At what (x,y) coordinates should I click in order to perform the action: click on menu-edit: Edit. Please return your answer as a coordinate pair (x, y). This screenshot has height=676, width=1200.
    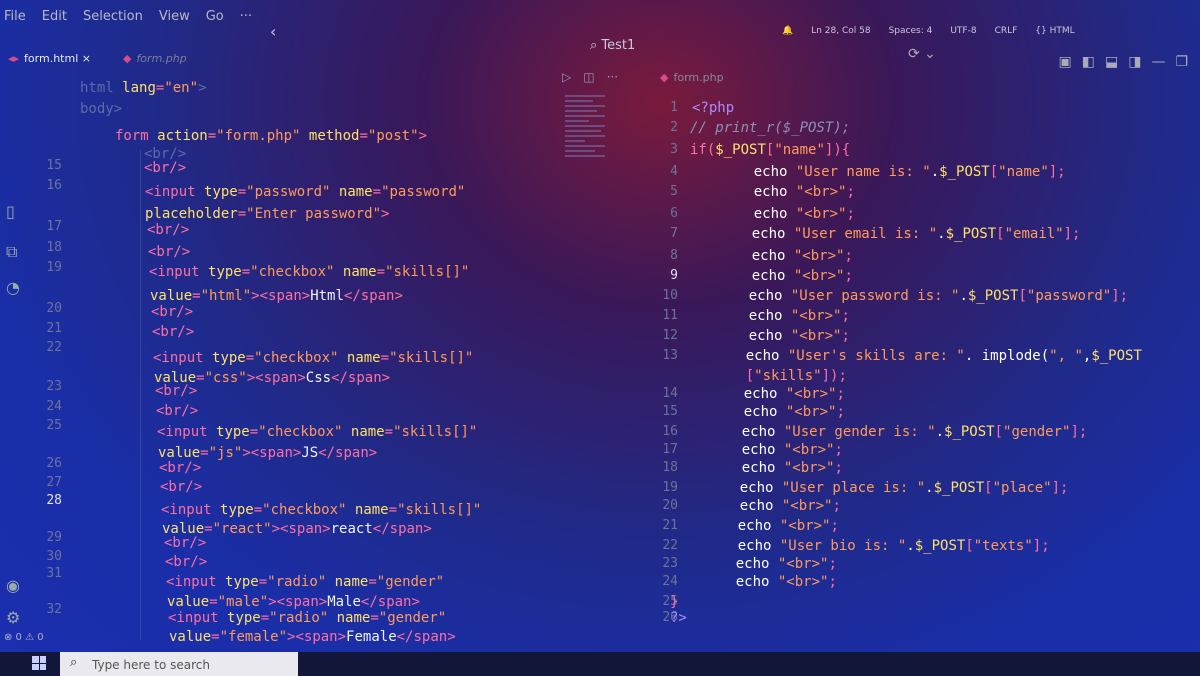
    Looking at the image, I should click on (54, 16).